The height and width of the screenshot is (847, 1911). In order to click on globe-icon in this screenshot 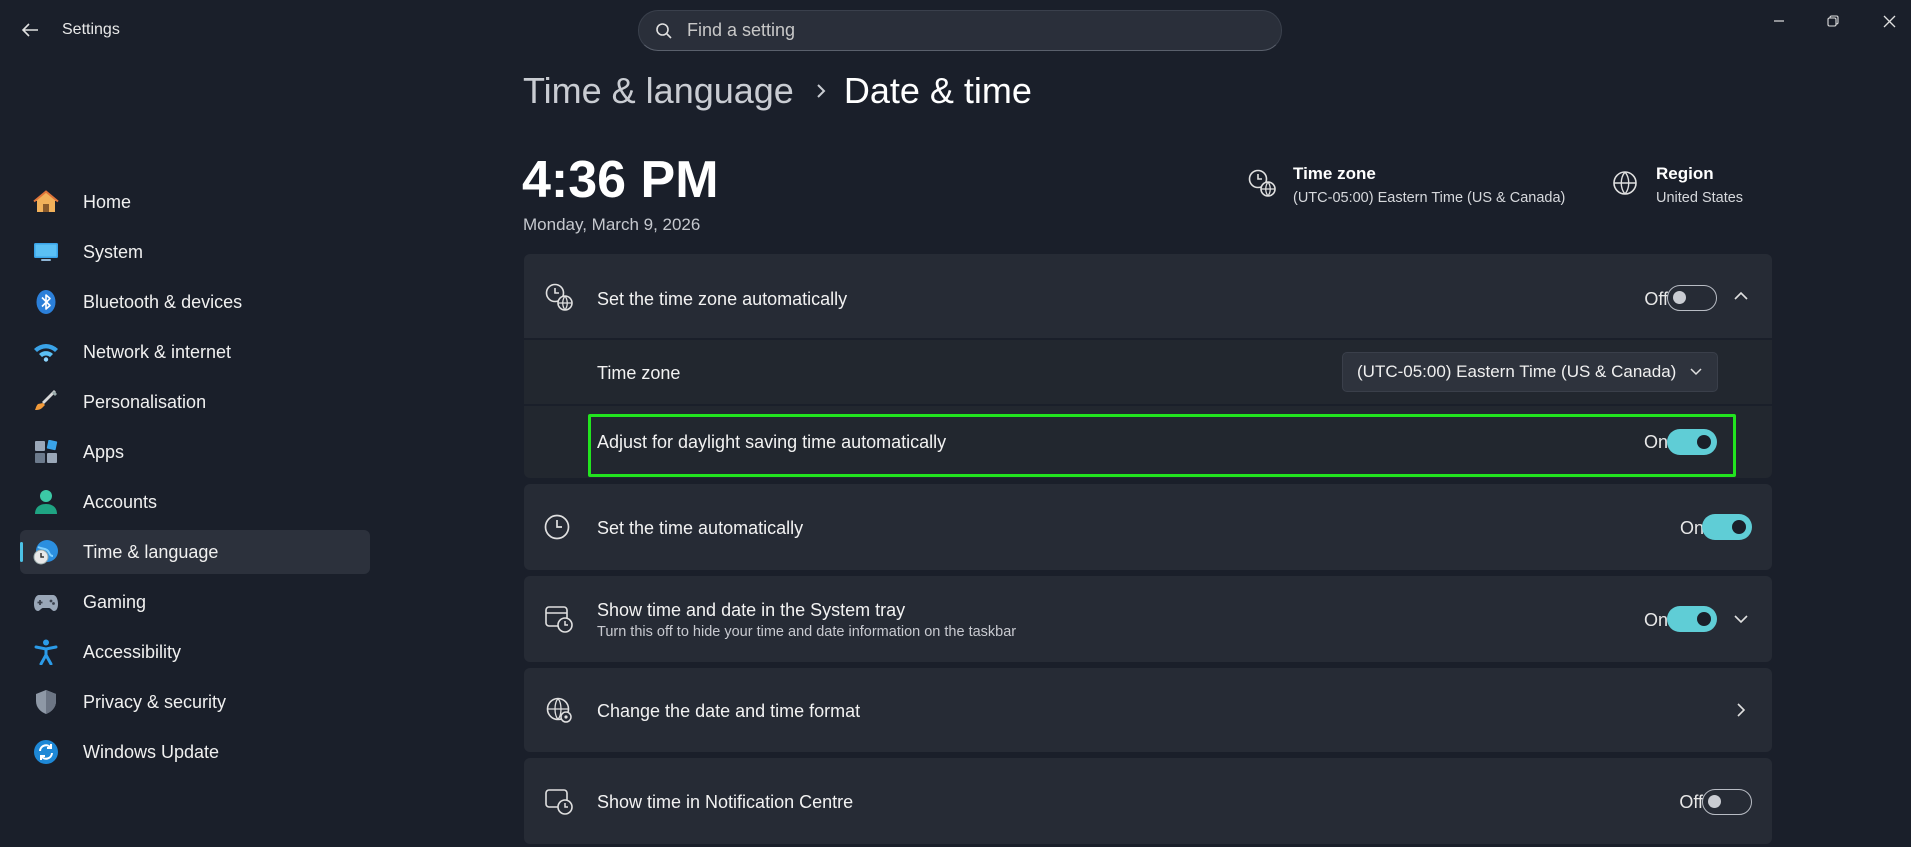, I will do `click(1625, 183)`.